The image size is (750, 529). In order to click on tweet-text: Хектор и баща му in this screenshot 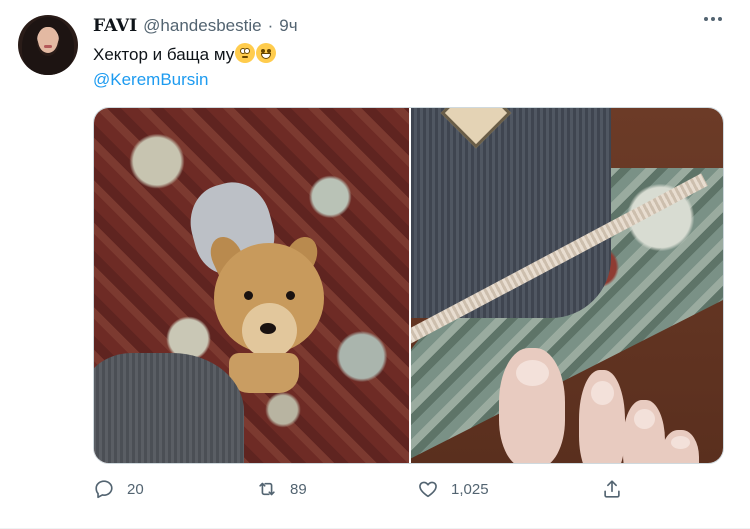, I will do `click(185, 55)`.